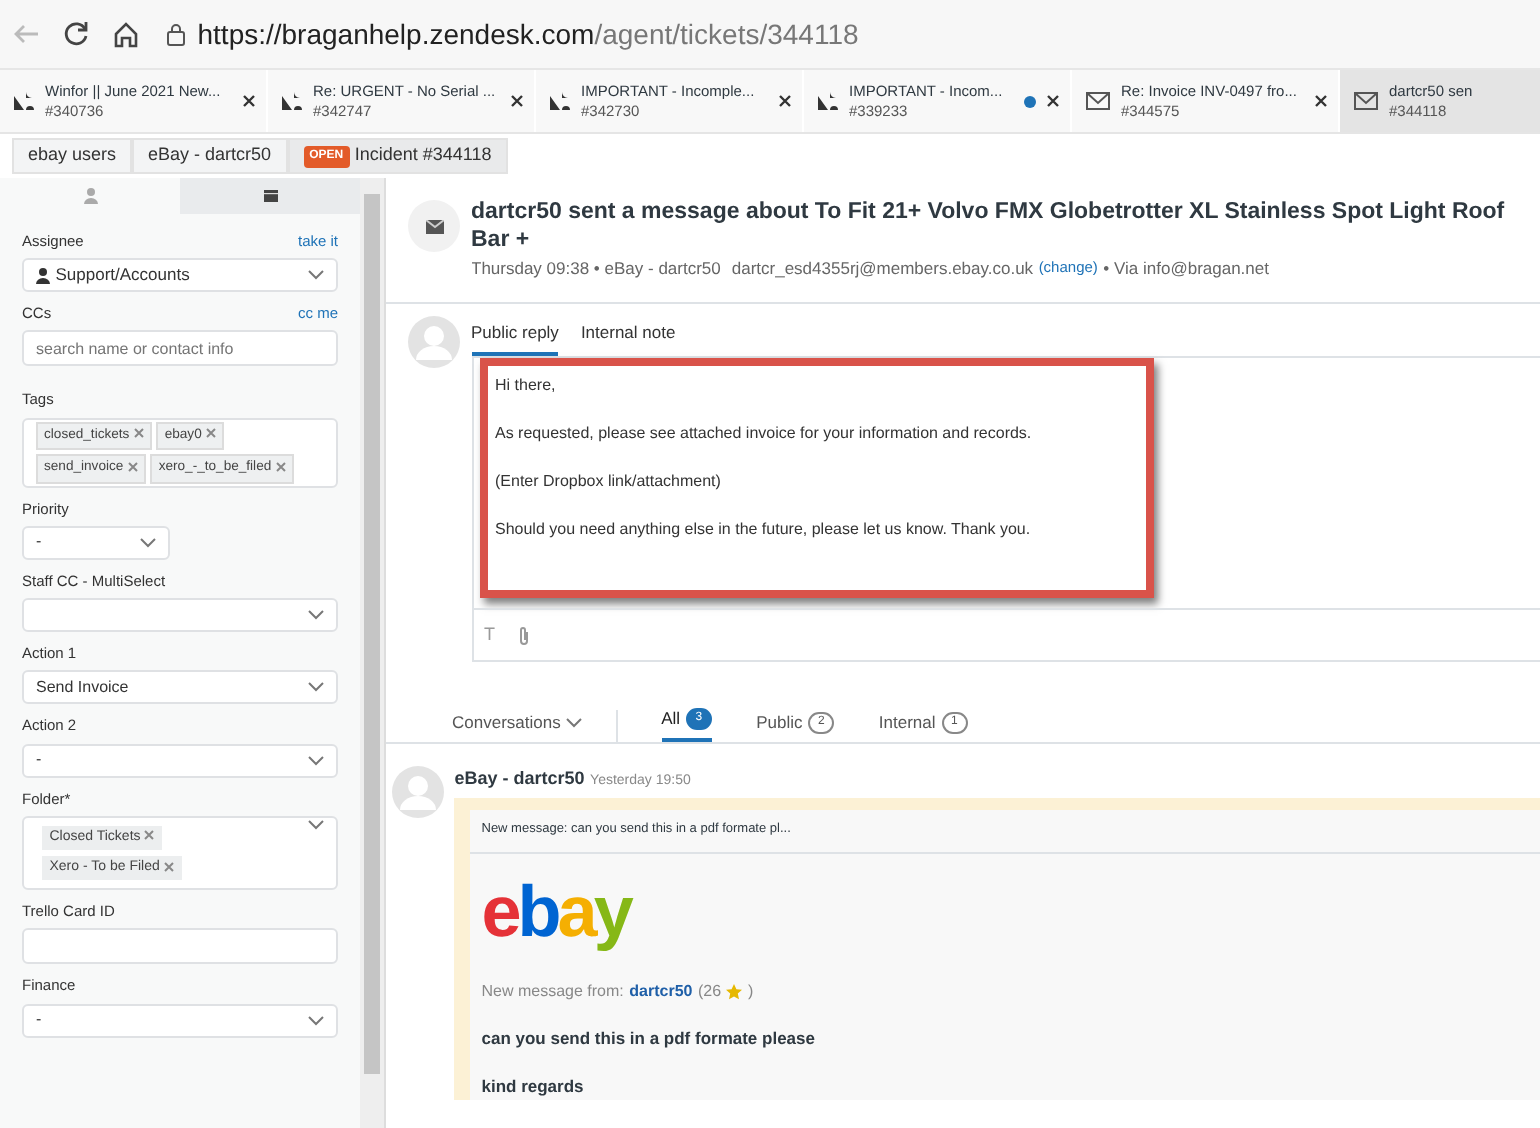 The height and width of the screenshot is (1128, 1540). I want to click on select-field: Support/Accounts, so click(180, 275).